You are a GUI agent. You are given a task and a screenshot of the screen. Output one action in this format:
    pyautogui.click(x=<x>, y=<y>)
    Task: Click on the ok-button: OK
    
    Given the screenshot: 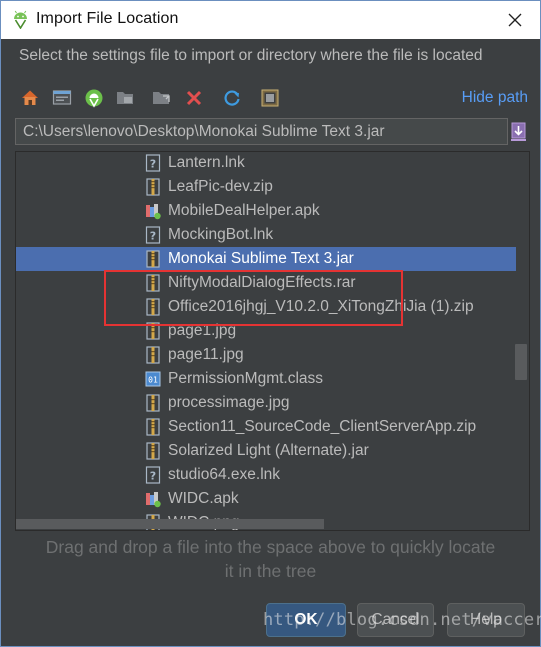 What is the action you would take?
    pyautogui.click(x=306, y=620)
    